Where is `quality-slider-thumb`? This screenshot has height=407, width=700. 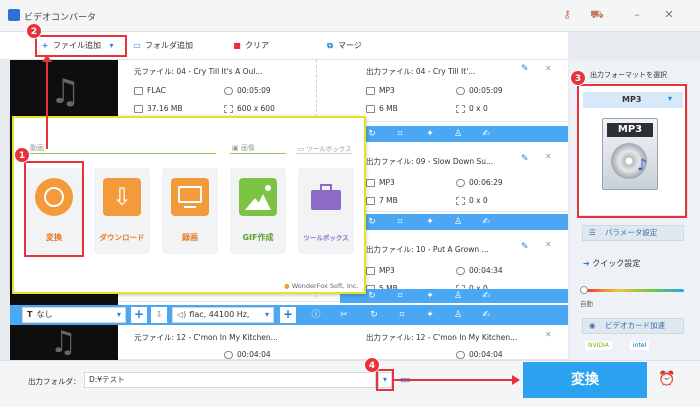
quality-slider-thumb is located at coordinates (584, 290).